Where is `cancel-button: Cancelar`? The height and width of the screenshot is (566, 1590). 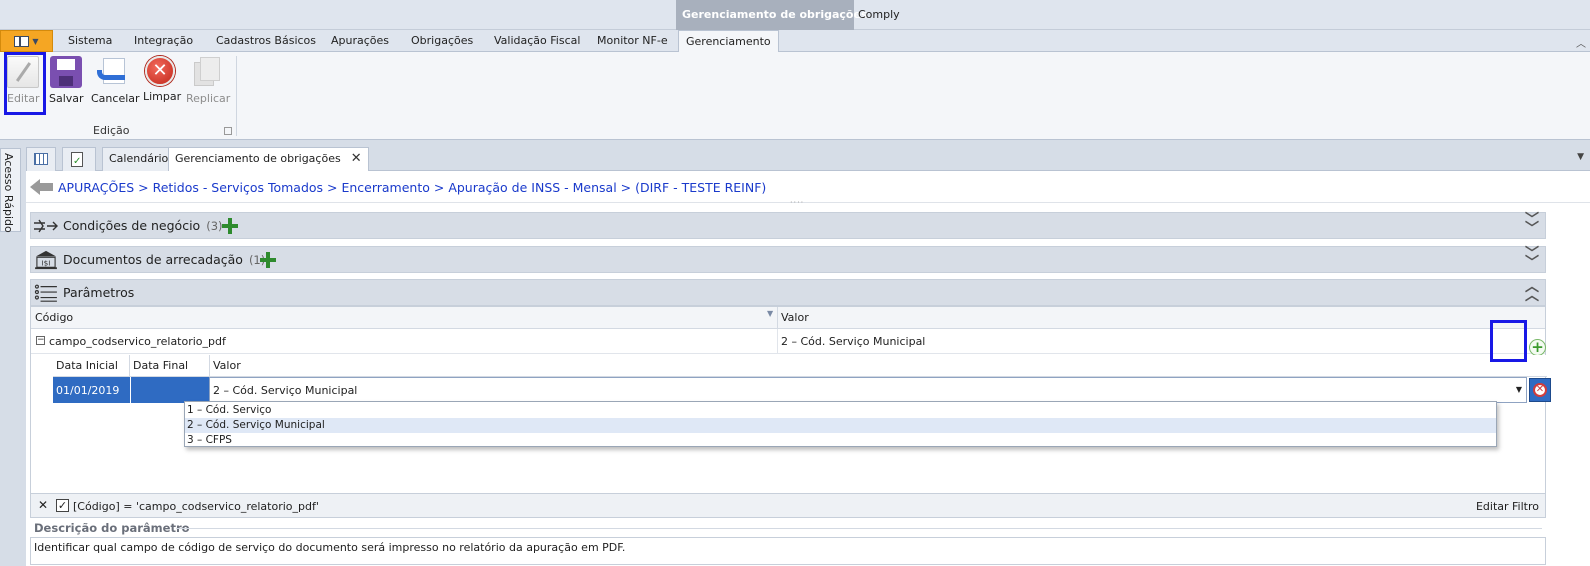
cancel-button: Cancelar is located at coordinates (115, 80).